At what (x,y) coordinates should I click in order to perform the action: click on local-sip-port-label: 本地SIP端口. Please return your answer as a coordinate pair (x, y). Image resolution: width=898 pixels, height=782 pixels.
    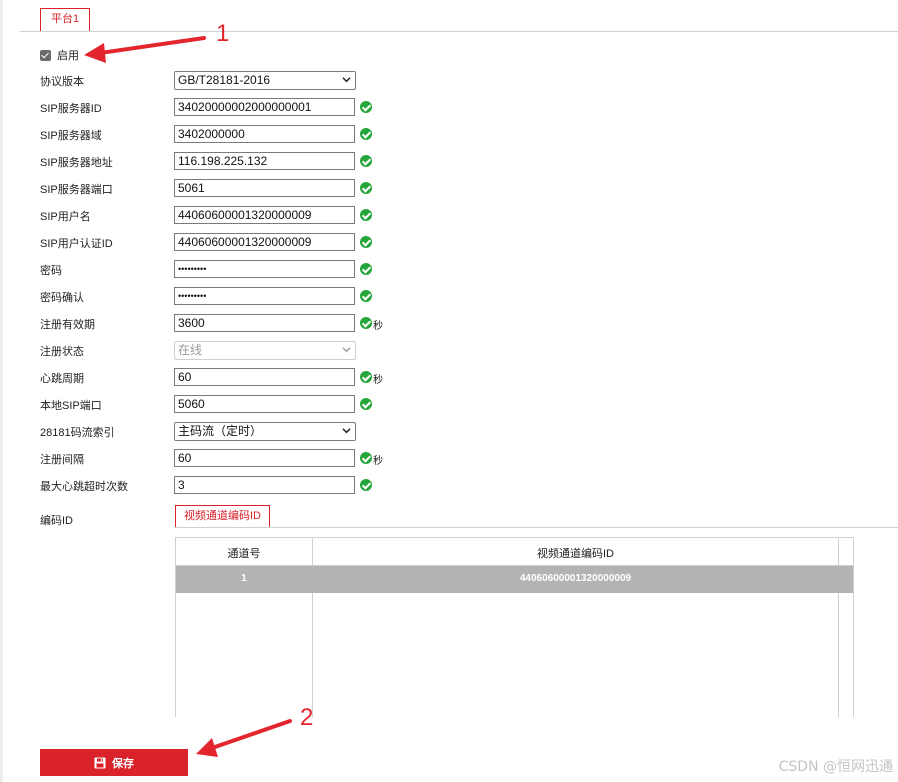
    Looking at the image, I should click on (71, 406).